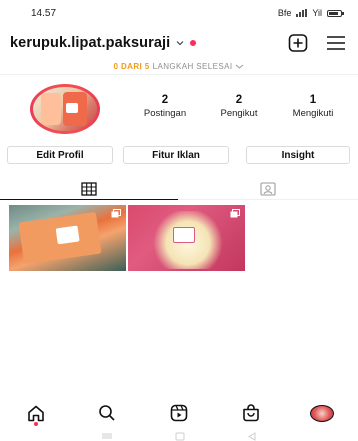 Image resolution: width=358 pixels, height=441 pixels. I want to click on stat-followers-value: 2, so click(239, 100).